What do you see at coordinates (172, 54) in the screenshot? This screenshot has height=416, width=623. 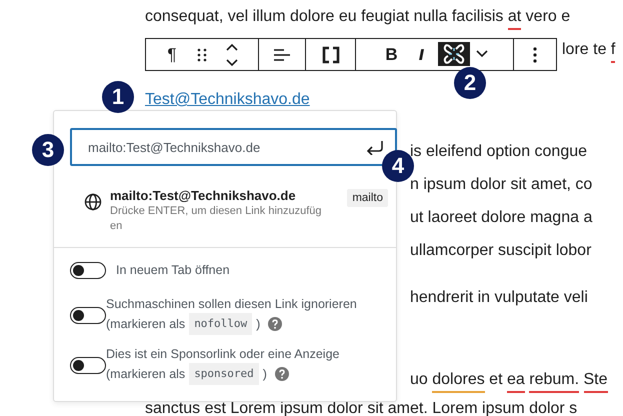 I see `paragraph-button: ¶` at bounding box center [172, 54].